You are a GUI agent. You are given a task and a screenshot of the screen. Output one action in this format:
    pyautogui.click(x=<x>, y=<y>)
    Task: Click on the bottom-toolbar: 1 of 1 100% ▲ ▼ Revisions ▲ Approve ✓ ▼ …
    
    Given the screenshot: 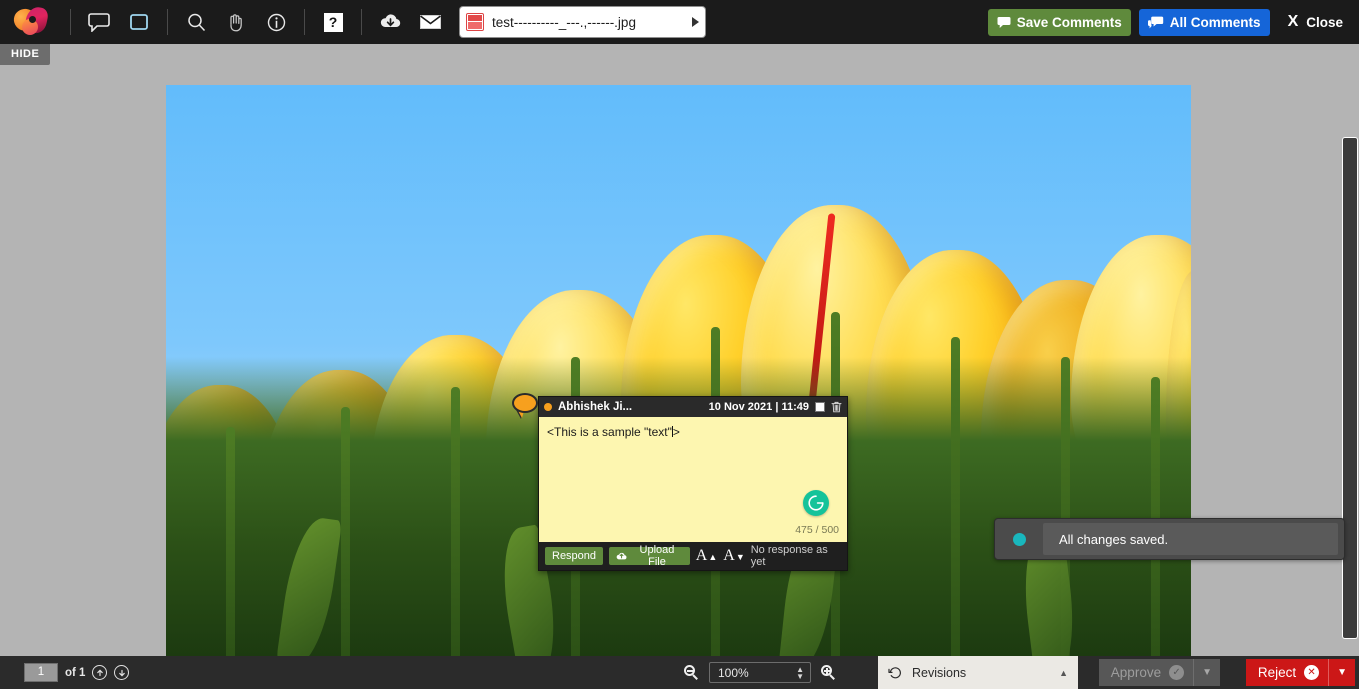 What is the action you would take?
    pyautogui.click(x=679, y=672)
    